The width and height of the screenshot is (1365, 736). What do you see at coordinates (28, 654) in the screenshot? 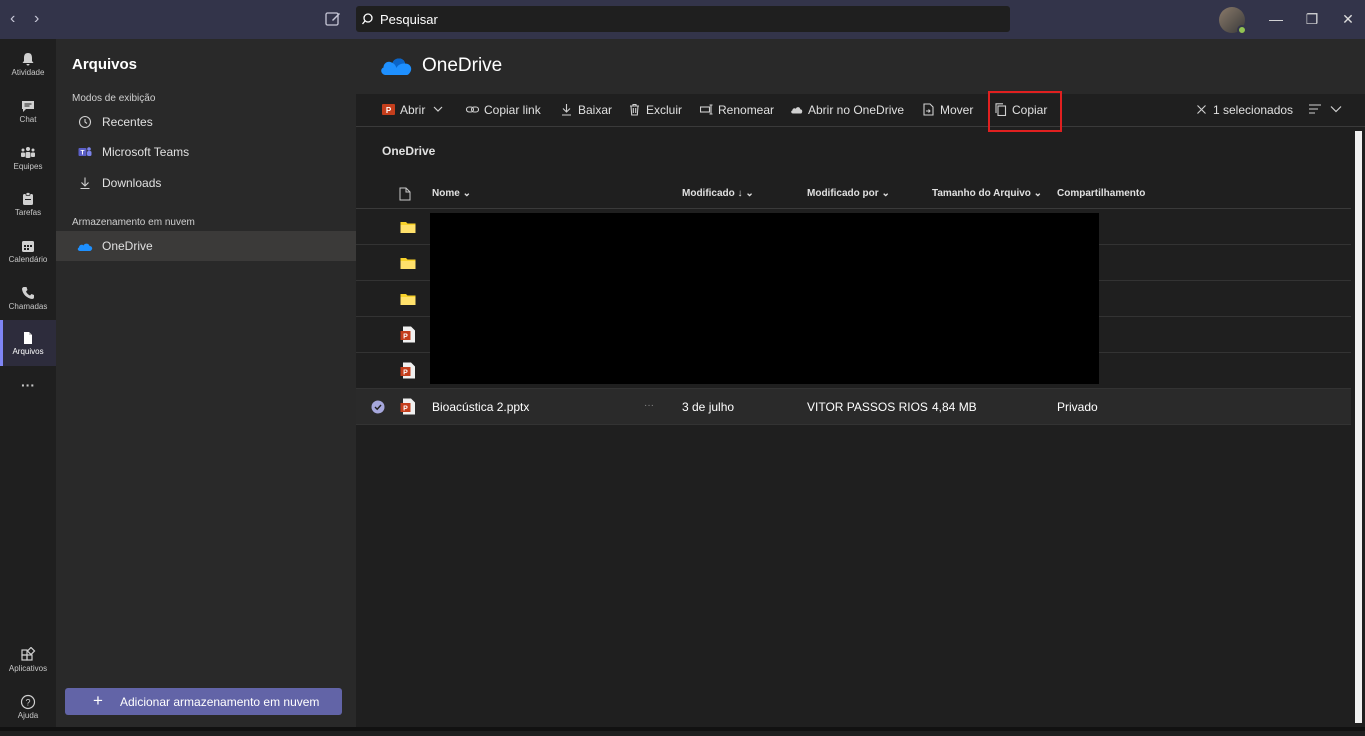
I see `apps-icon` at bounding box center [28, 654].